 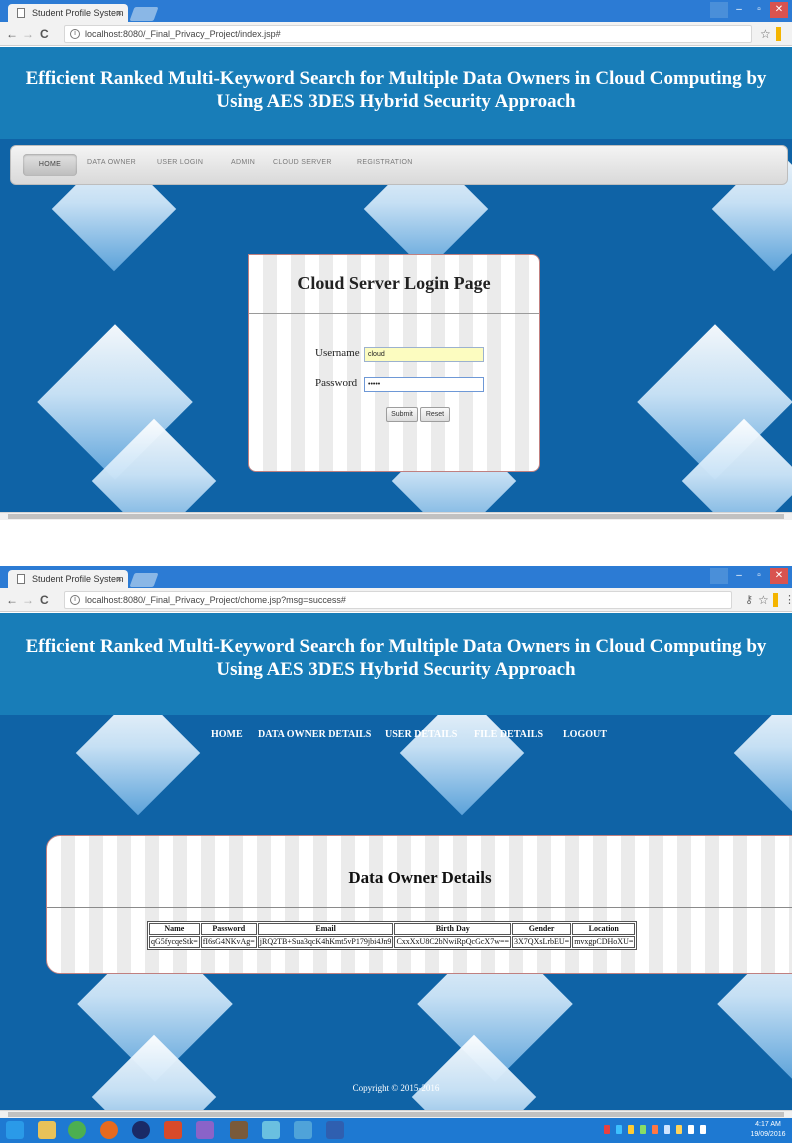 I want to click on menu-item-cloud-server: CLOUD SERVER, so click(x=302, y=162).